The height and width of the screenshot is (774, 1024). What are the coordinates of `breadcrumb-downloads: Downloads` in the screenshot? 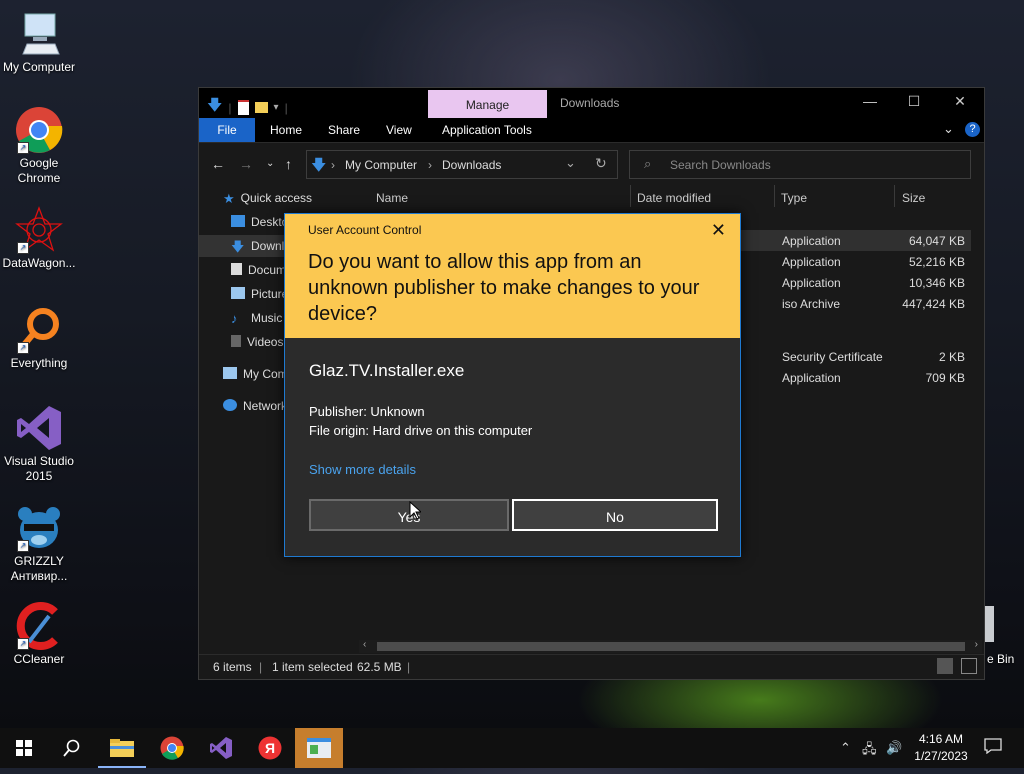 It's located at (471, 165).